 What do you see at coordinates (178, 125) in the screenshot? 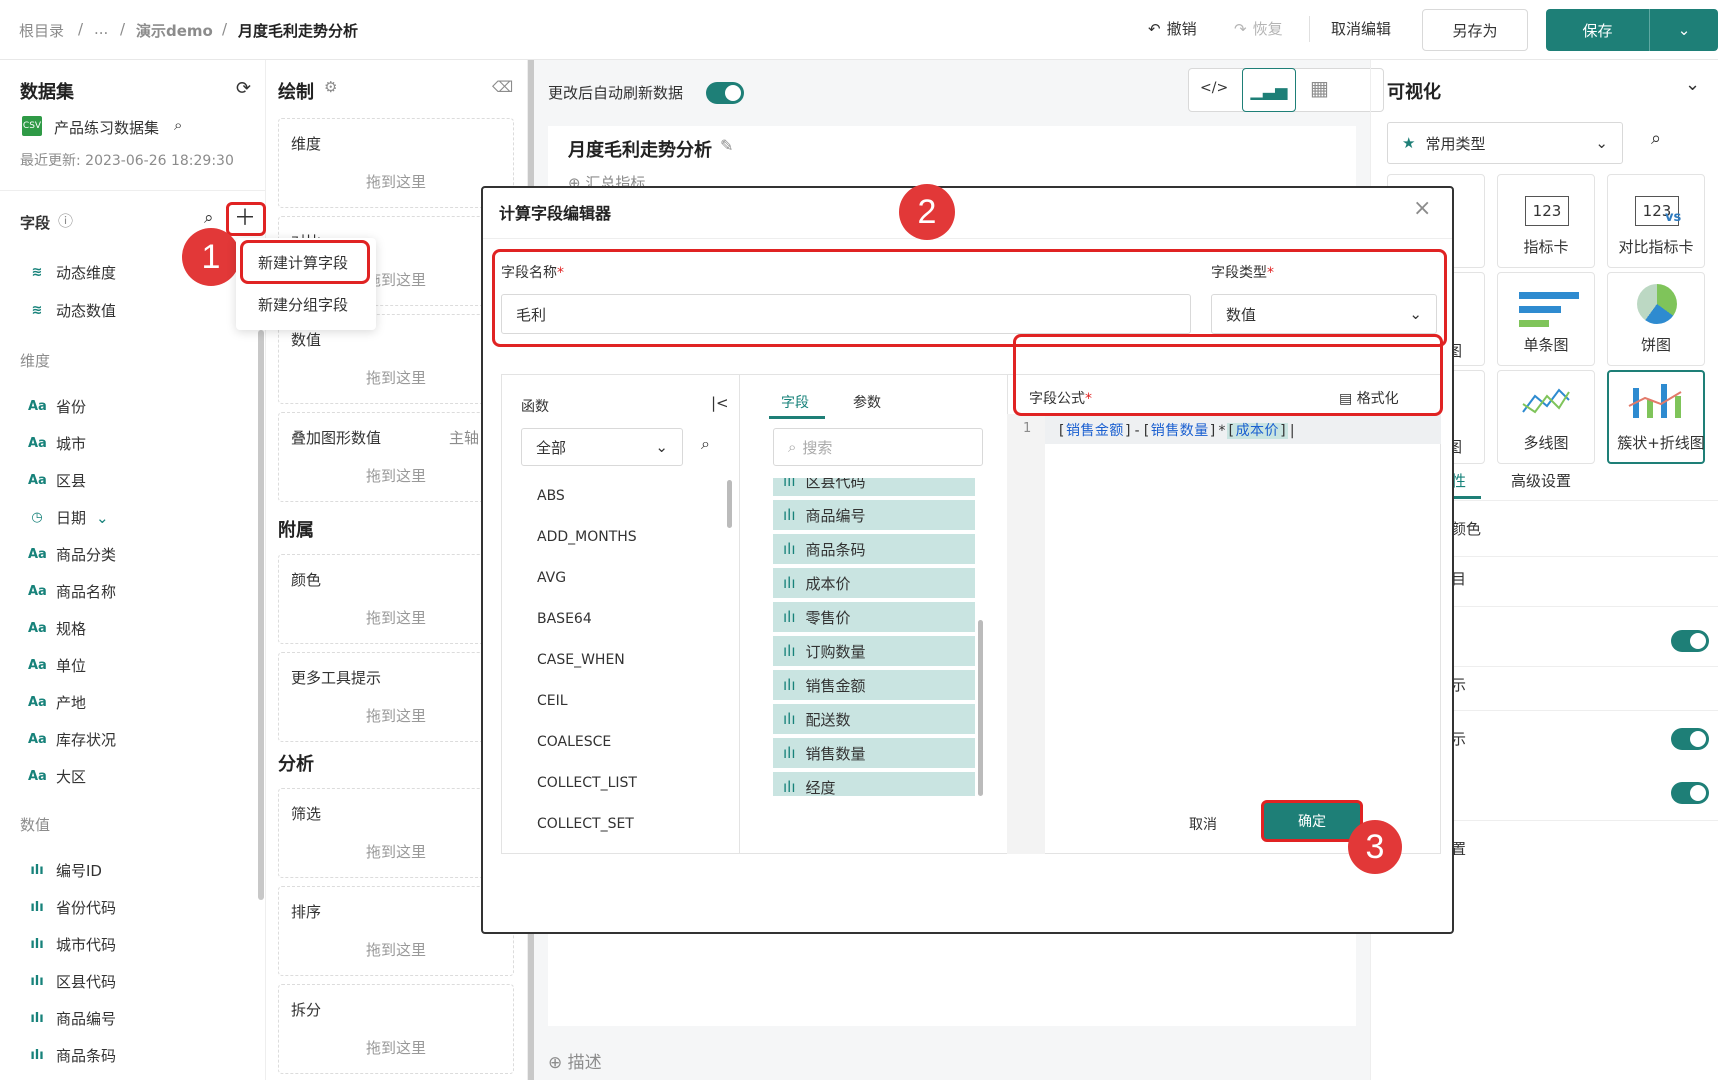
I see `preview-icon: ⌕` at bounding box center [178, 125].